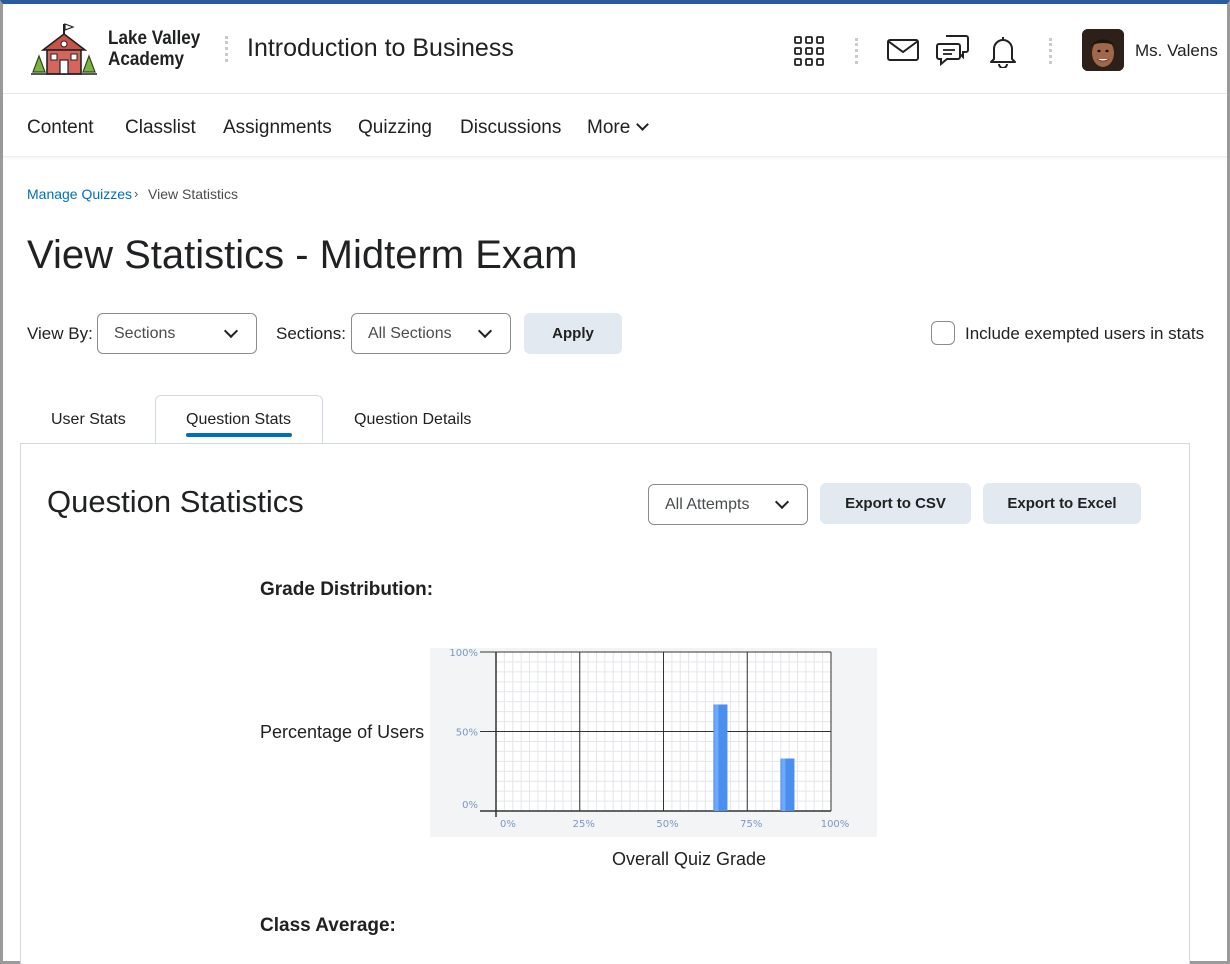 The width and height of the screenshot is (1230, 964). What do you see at coordinates (146, 59) in the screenshot?
I see `school-name-line2: Academy` at bounding box center [146, 59].